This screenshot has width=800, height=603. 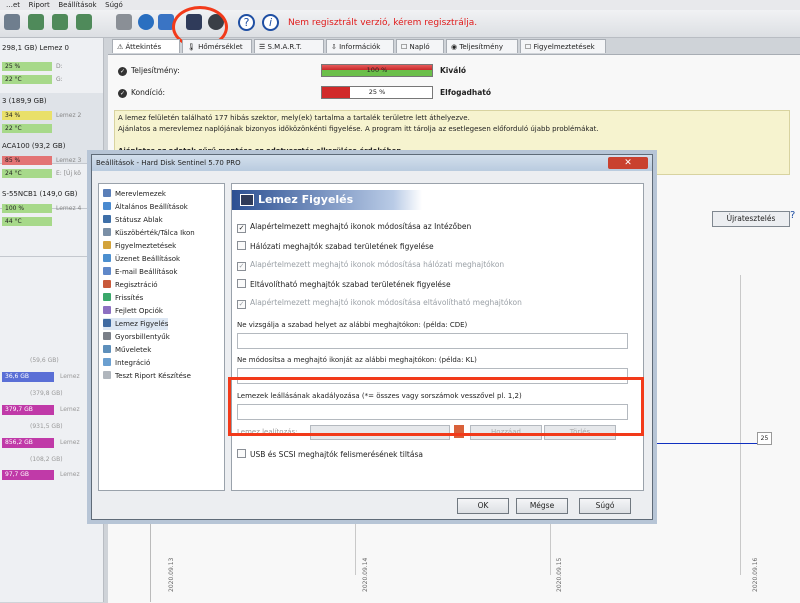 I want to click on volume-size: (59,6 GB), so click(x=44, y=360).